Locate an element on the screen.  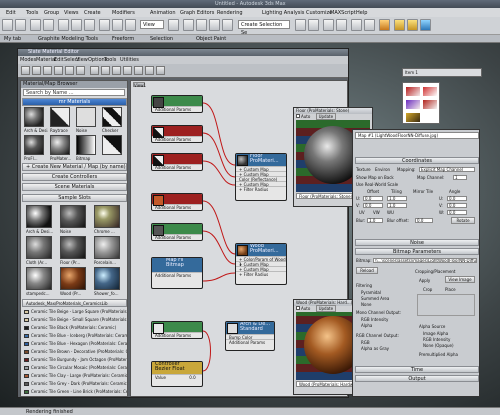
library-item: Ceramic Tile Black (ProMaterials is located at coordinates (75, 328).